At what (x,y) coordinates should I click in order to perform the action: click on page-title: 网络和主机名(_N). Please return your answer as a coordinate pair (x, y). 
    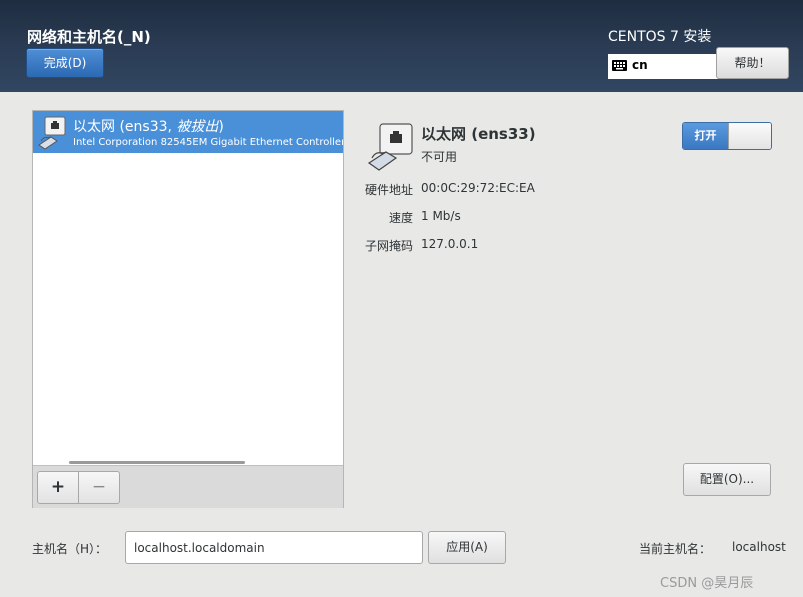
    Looking at the image, I should click on (89, 37).